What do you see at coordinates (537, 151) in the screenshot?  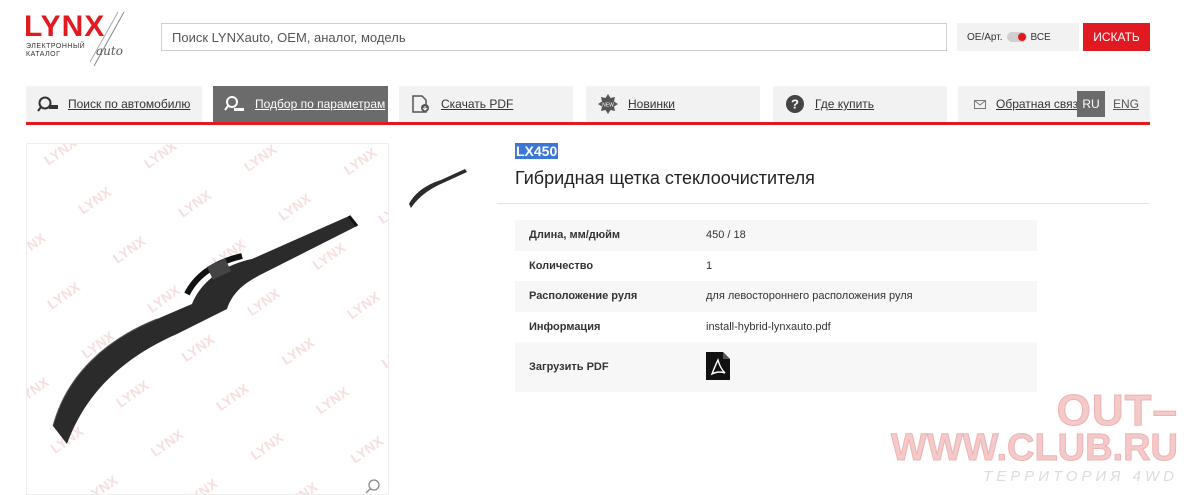 I see `product-sku: LX450` at bounding box center [537, 151].